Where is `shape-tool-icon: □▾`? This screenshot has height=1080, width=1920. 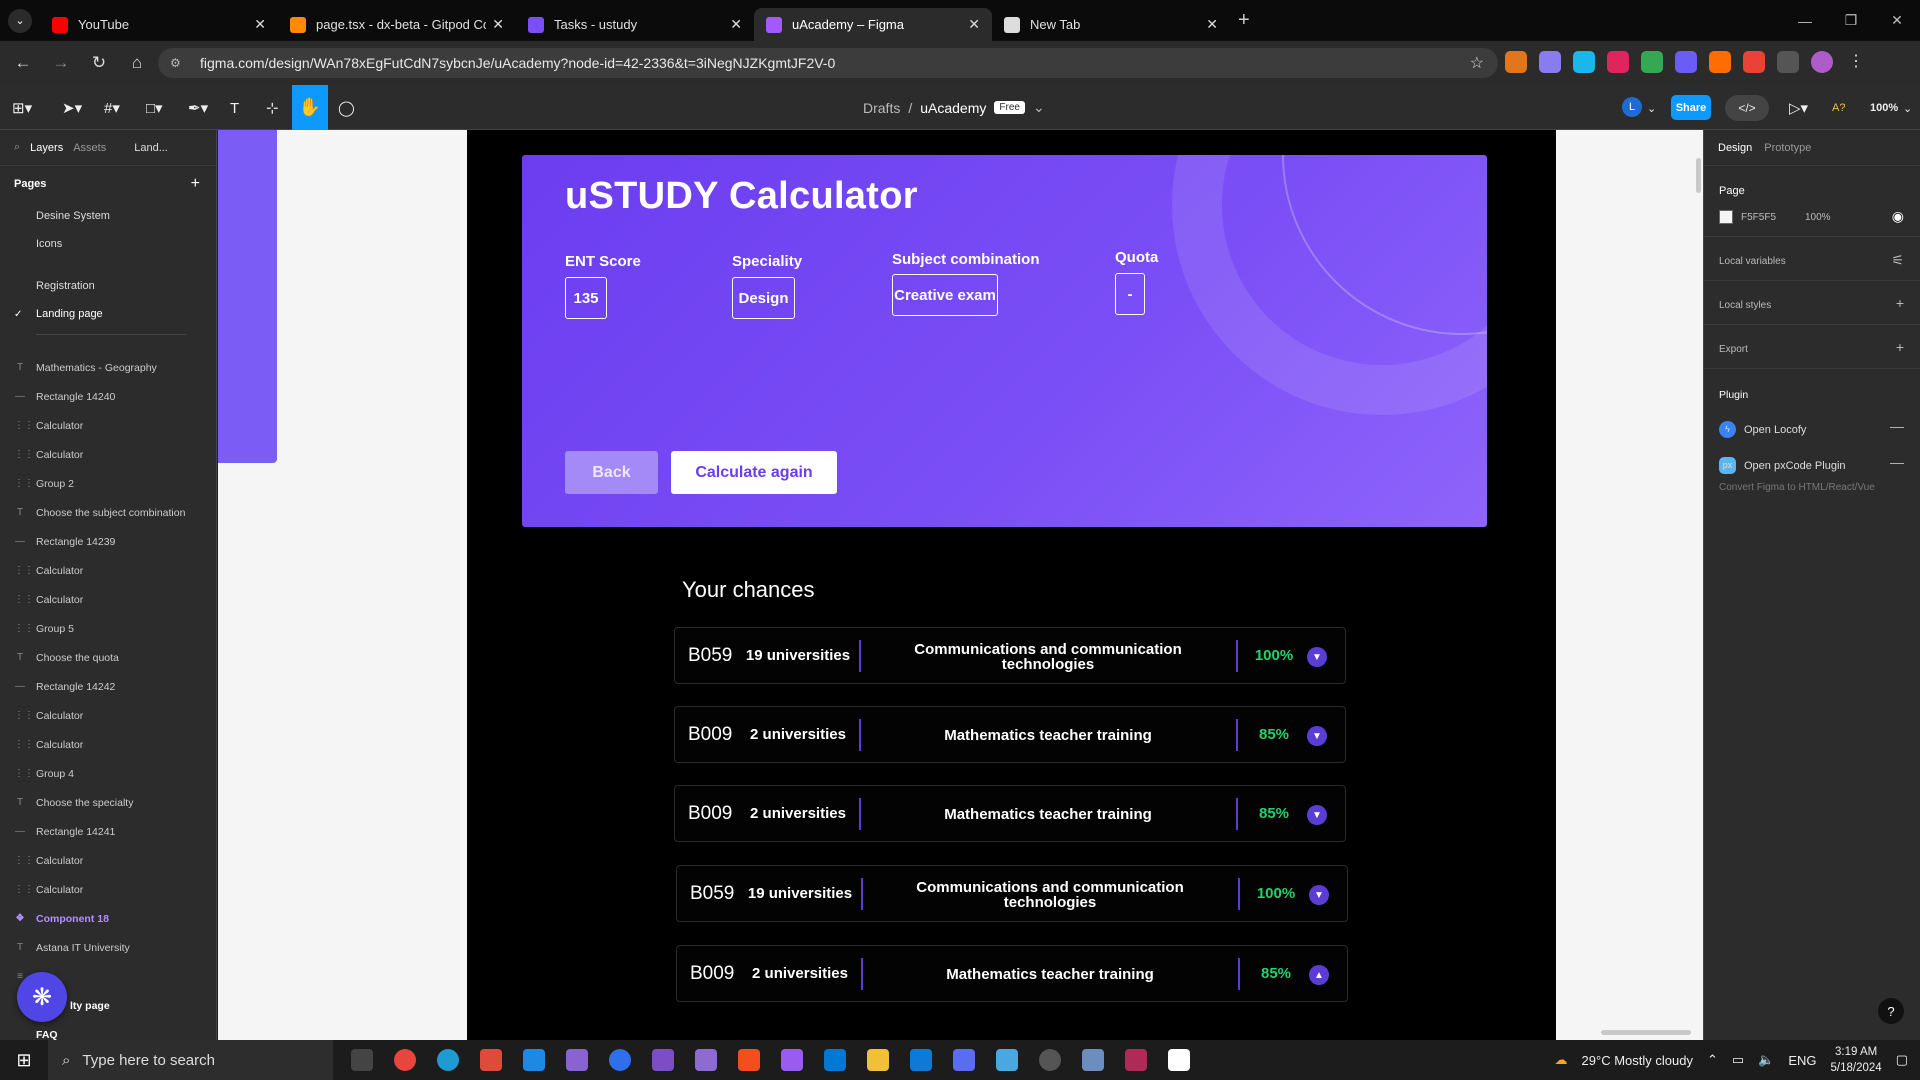 shape-tool-icon: □▾ is located at coordinates (154, 108).